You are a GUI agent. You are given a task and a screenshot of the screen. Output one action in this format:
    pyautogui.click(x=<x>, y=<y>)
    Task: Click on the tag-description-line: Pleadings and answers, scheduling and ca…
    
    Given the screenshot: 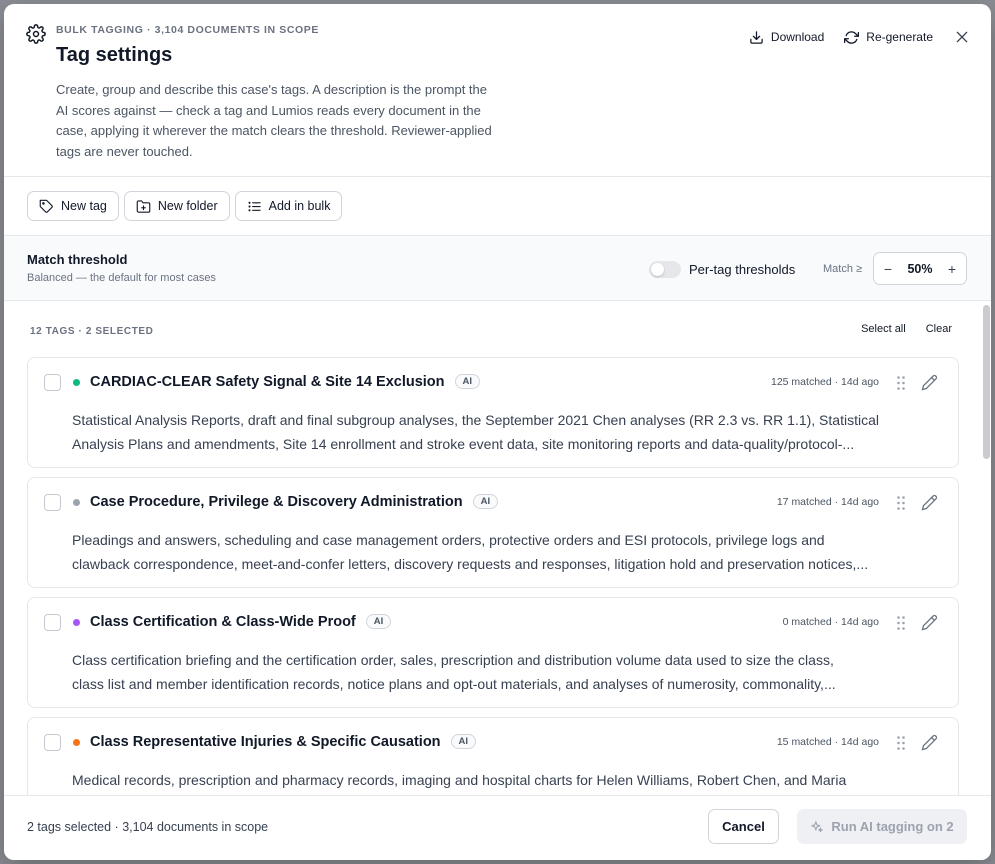 What is the action you would take?
    pyautogui.click(x=448, y=540)
    